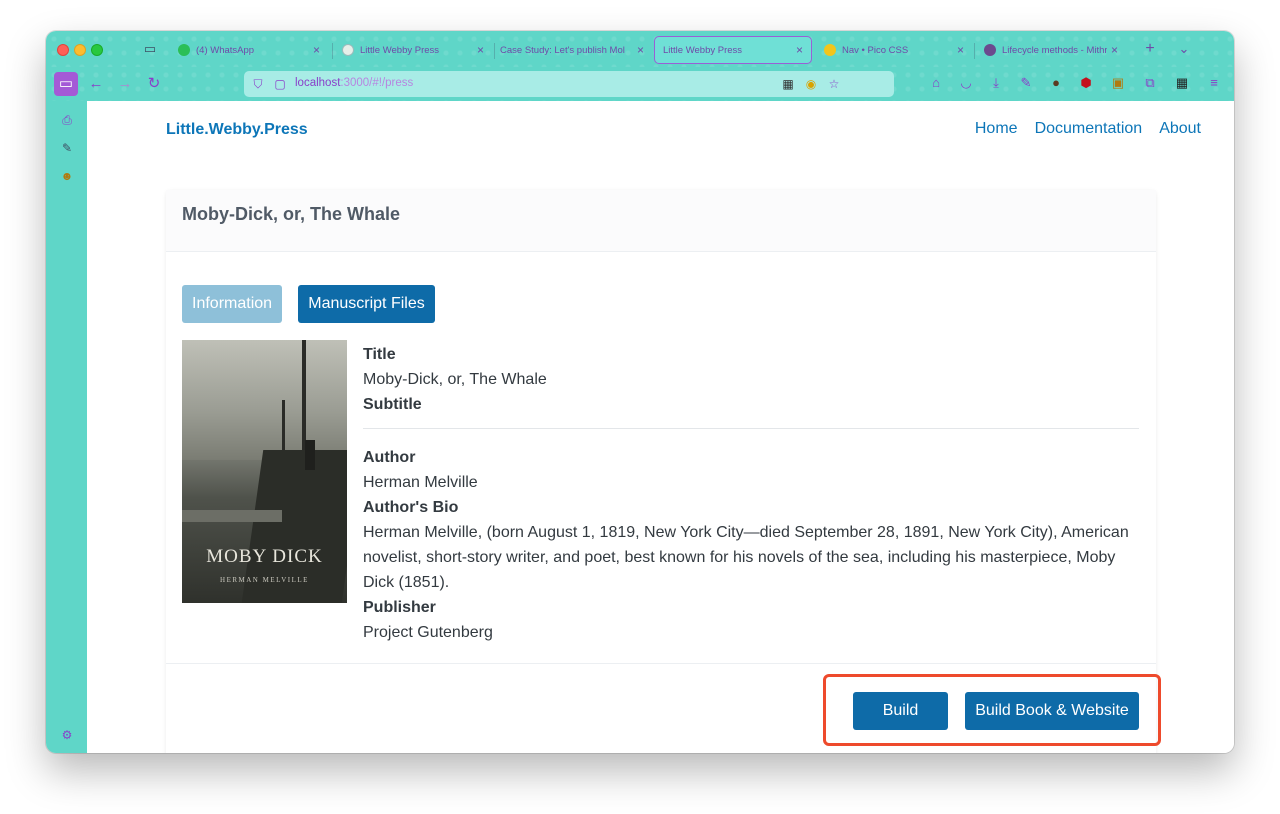 Image resolution: width=1280 pixels, height=814 pixels. What do you see at coordinates (96, 84) in the screenshot?
I see `back-button: ←` at bounding box center [96, 84].